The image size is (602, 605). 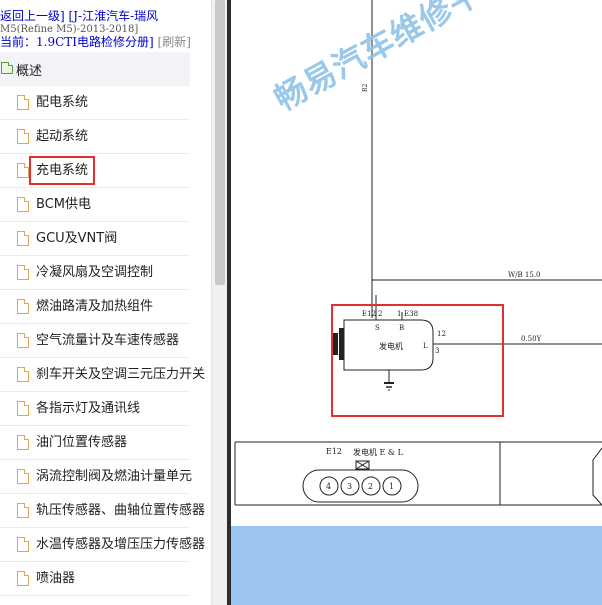 What do you see at coordinates (121, 374) in the screenshot?
I see `tree-item-label: 刹车开关及空调三元压力开关` at bounding box center [121, 374].